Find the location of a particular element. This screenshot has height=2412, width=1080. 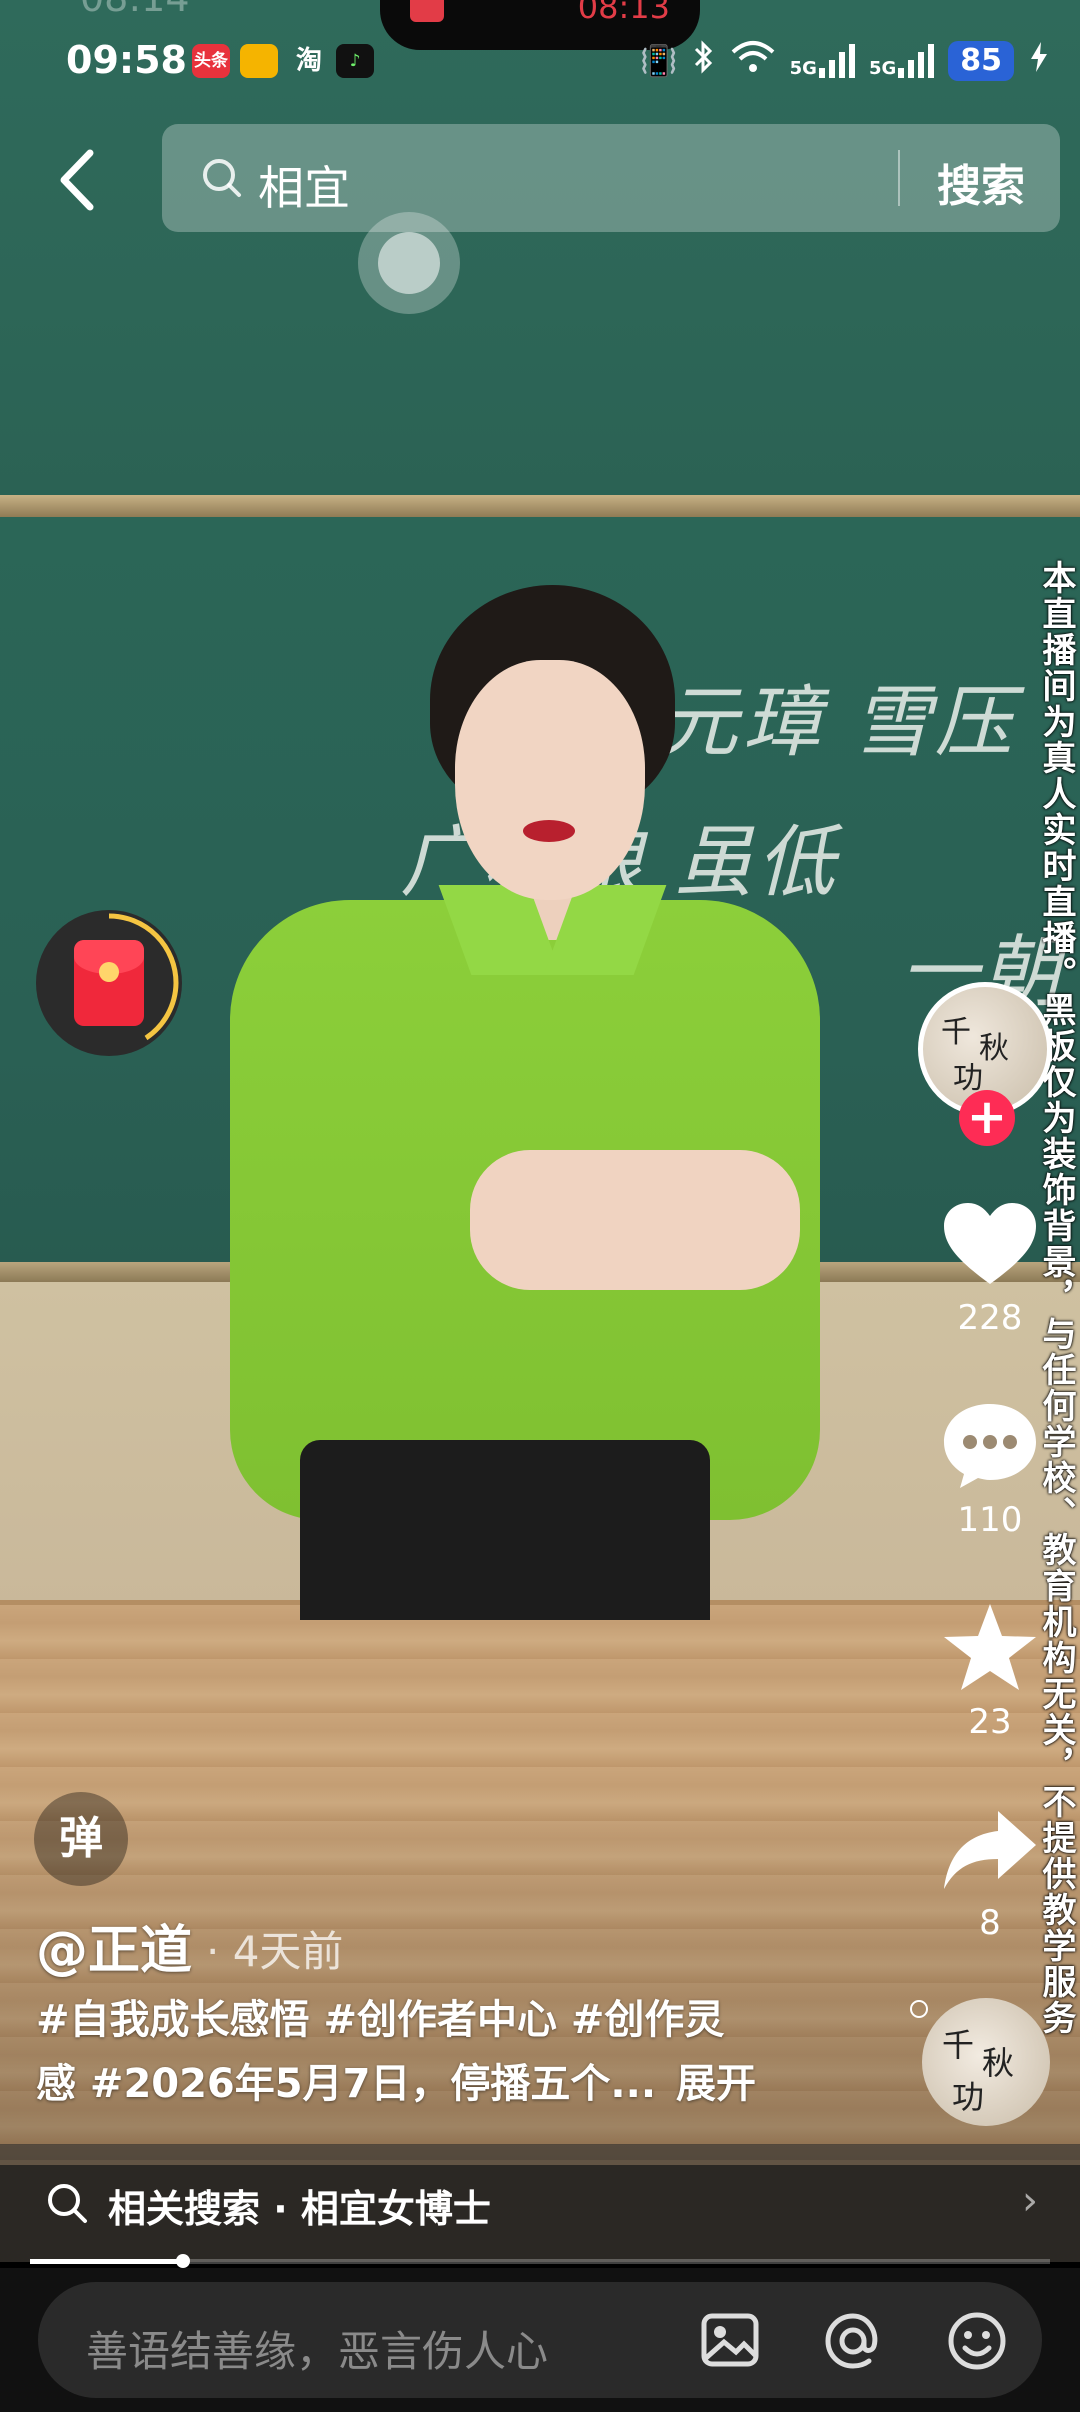

charging-icon is located at coordinates (1039, 61).